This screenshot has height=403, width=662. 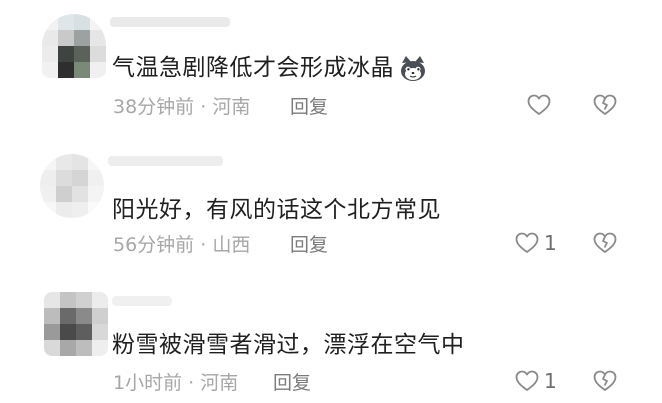 I want to click on comment-text-content: 粉雪被滑雪者滑过，漂浮在空气中, so click(x=288, y=345).